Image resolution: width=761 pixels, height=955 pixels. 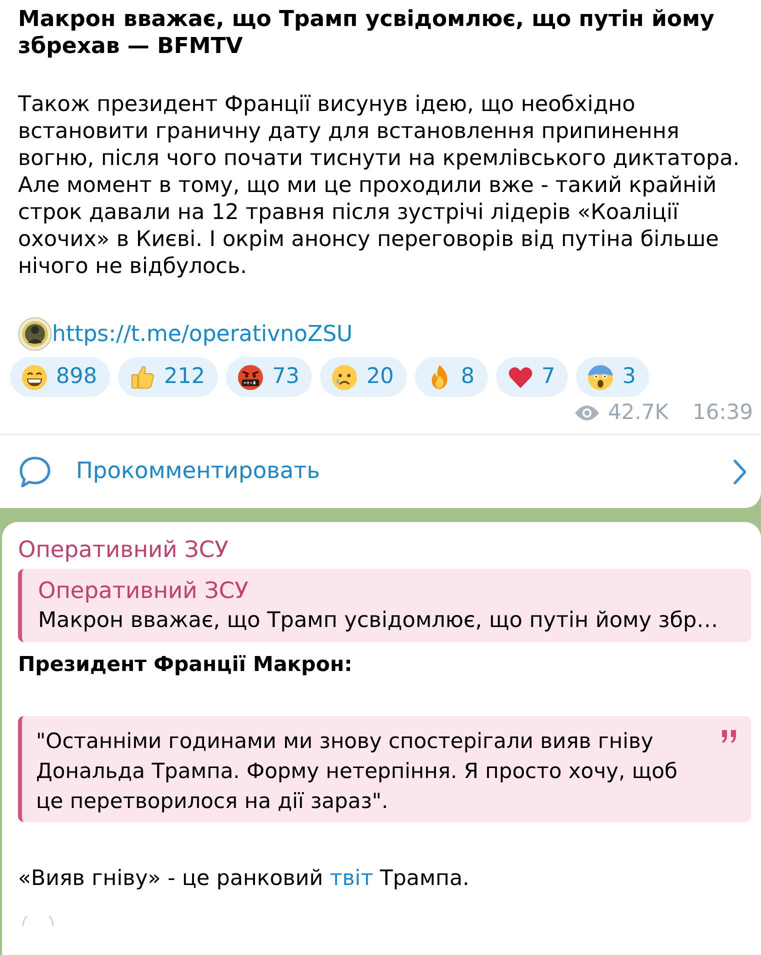 I want to click on crying-face-icon, so click(x=344, y=377).